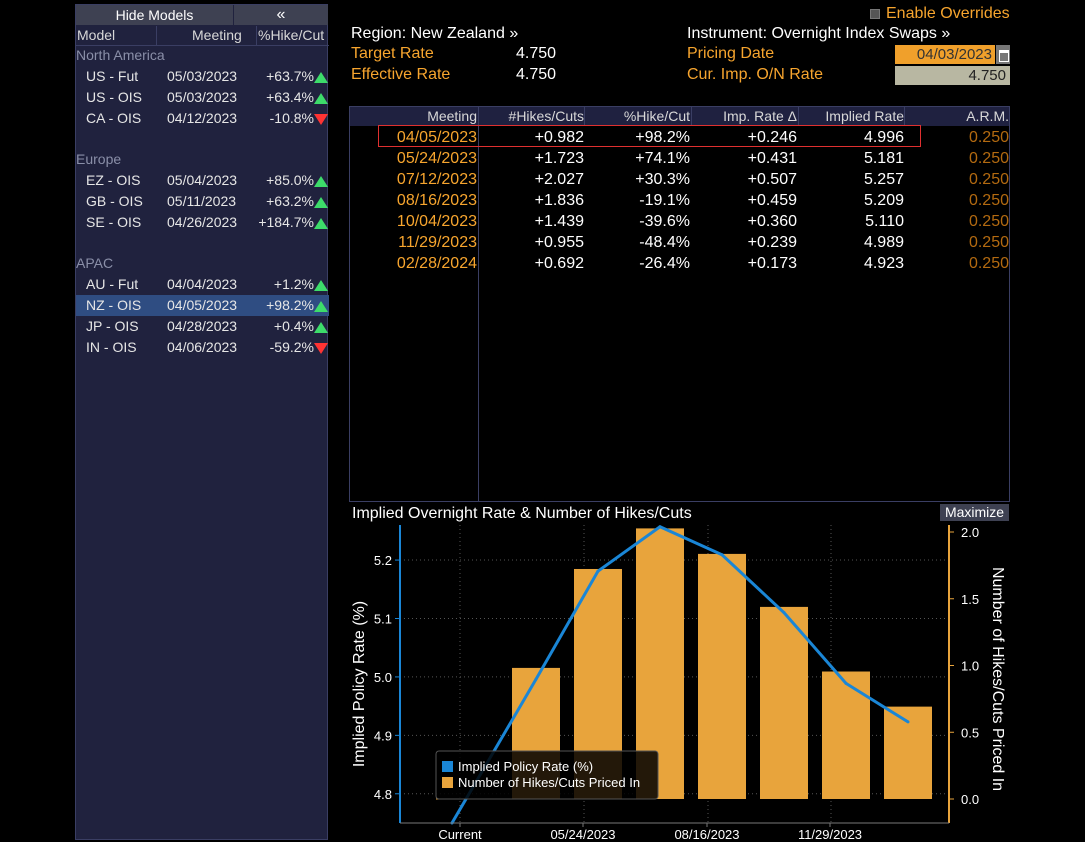  Describe the element at coordinates (114, 97) in the screenshot. I see `model-name: US - OIS` at that location.